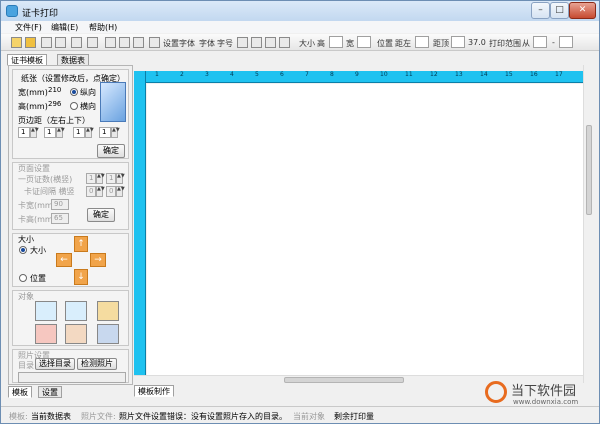 The image size is (600, 424). I want to click on align-center-icon, so click(270, 42).